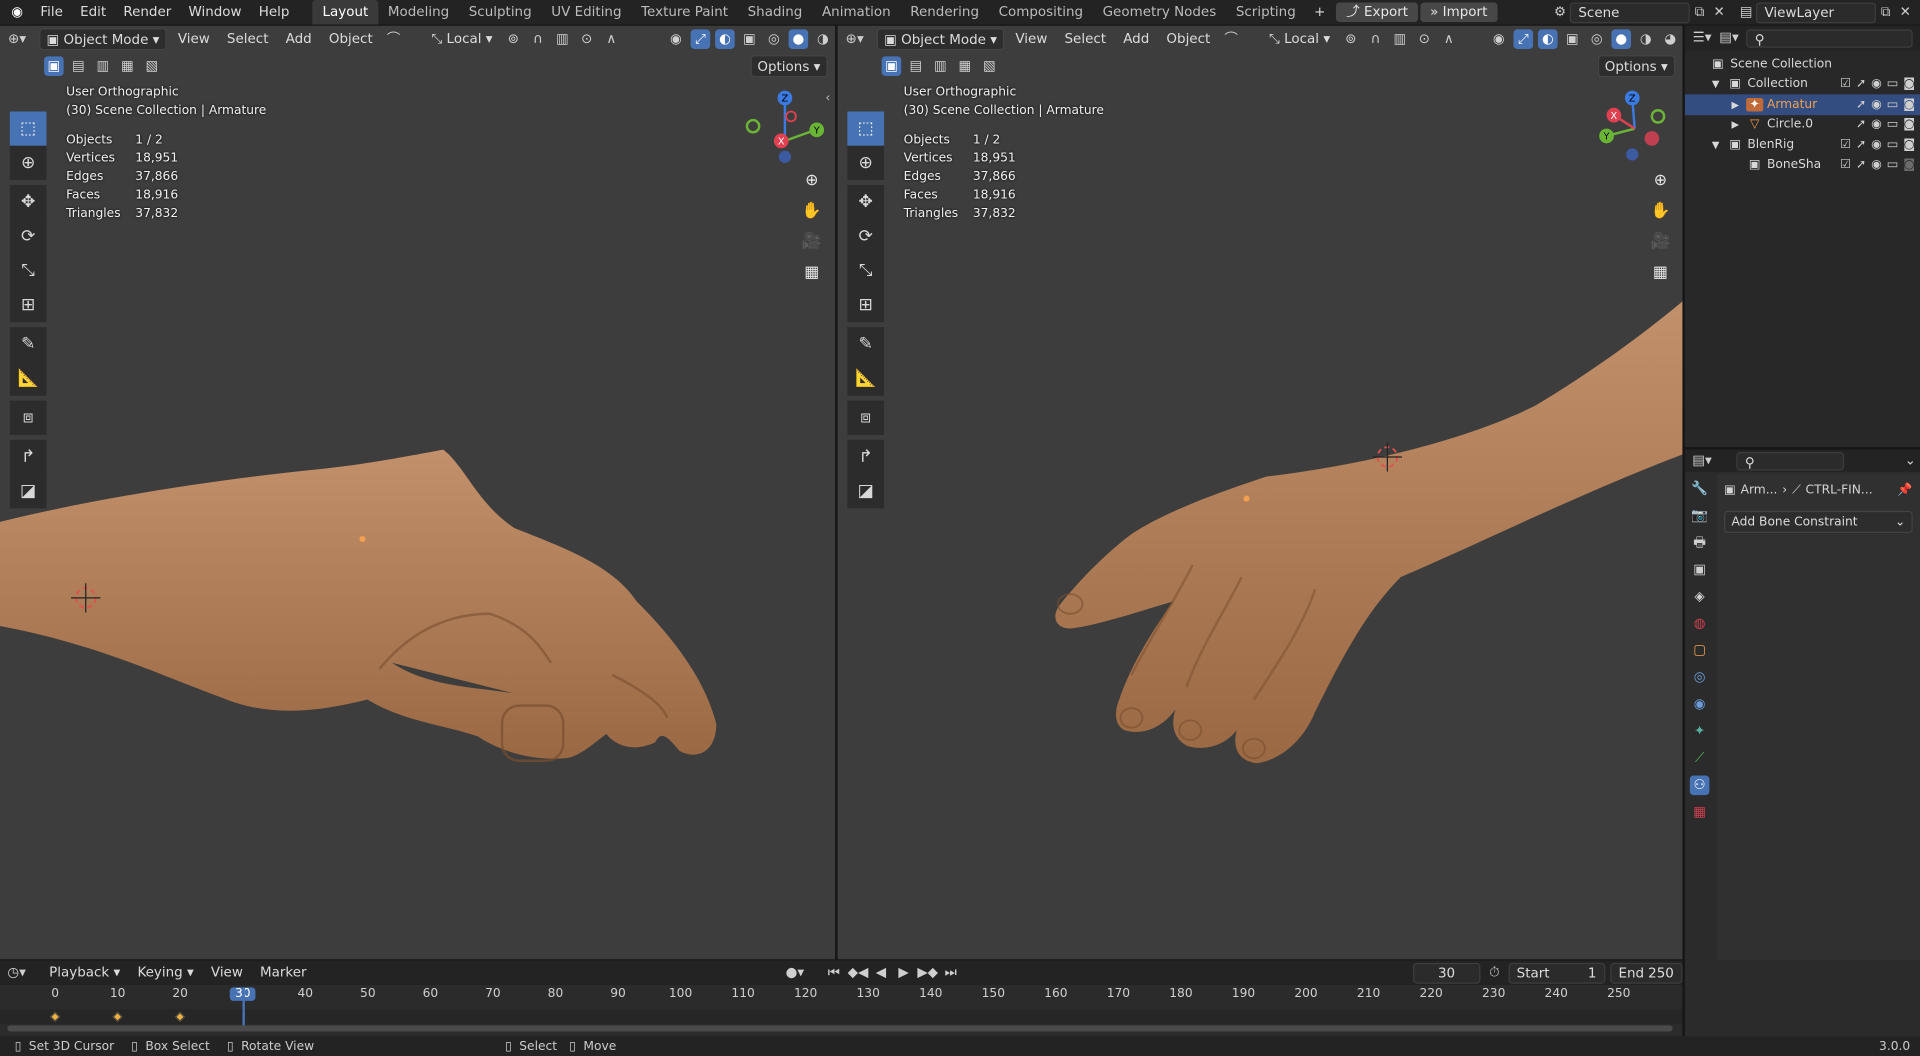  I want to click on scene-icon: ⚙, so click(1560, 12).